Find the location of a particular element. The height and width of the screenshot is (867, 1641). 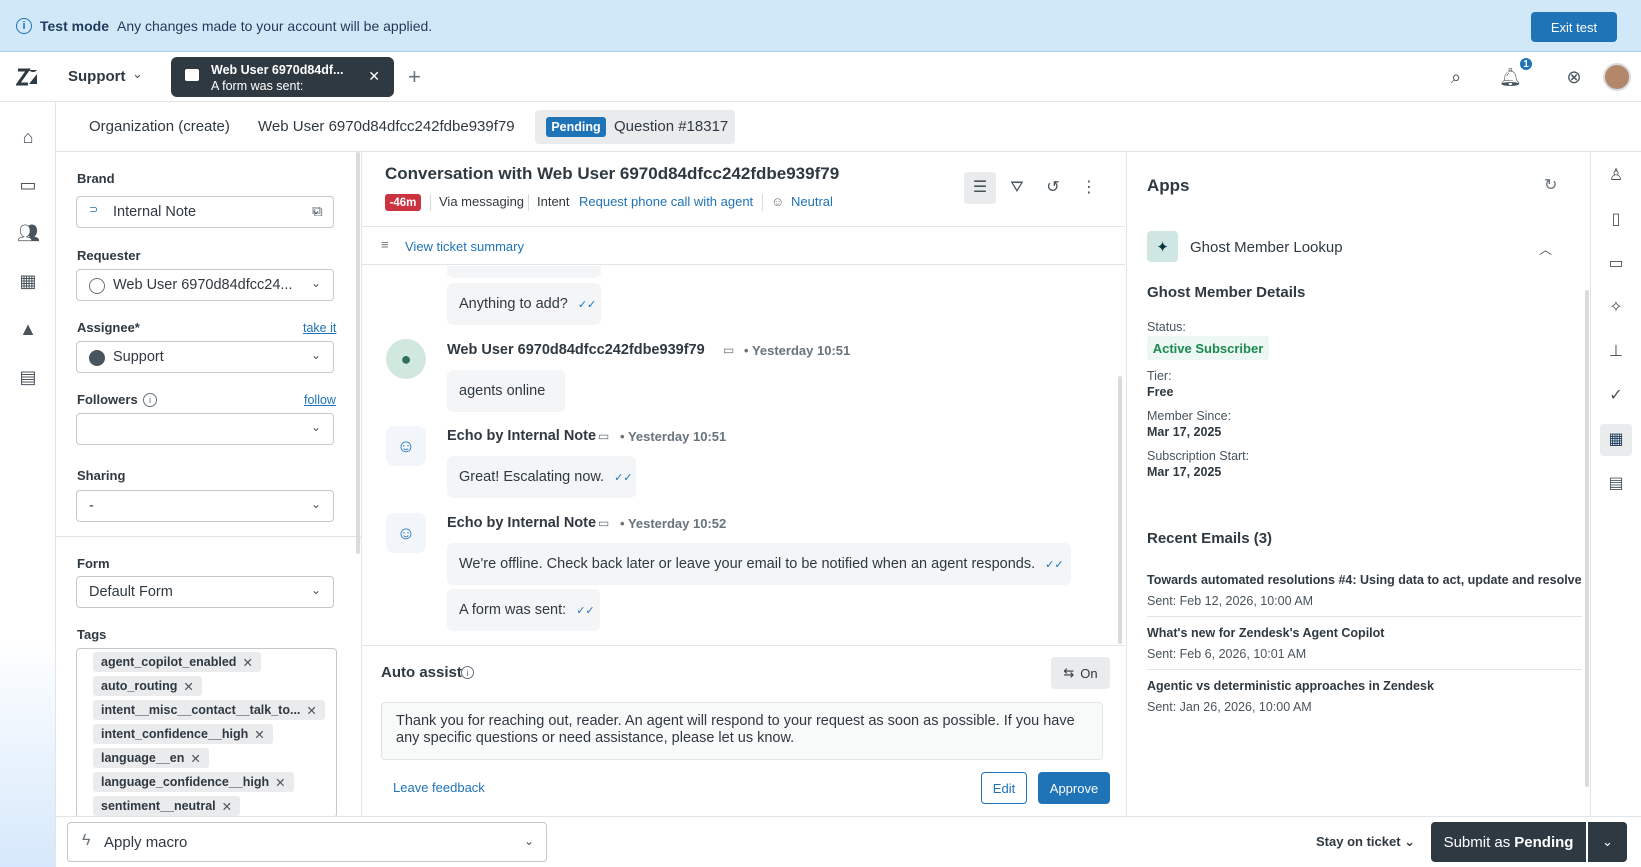

tab-ticket-label: Question #18317 is located at coordinates (671, 126).